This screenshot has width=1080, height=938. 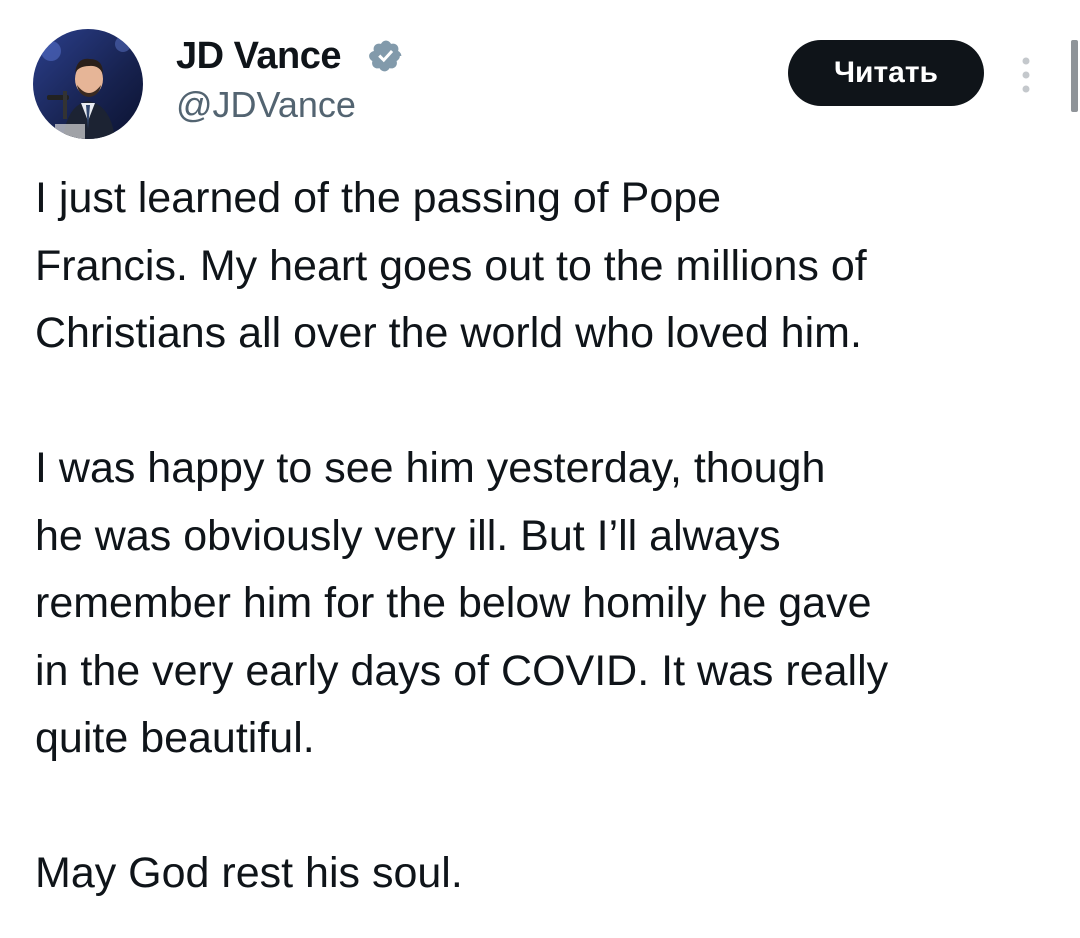 I want to click on tweet-line: quite beautiful., so click(x=175, y=738).